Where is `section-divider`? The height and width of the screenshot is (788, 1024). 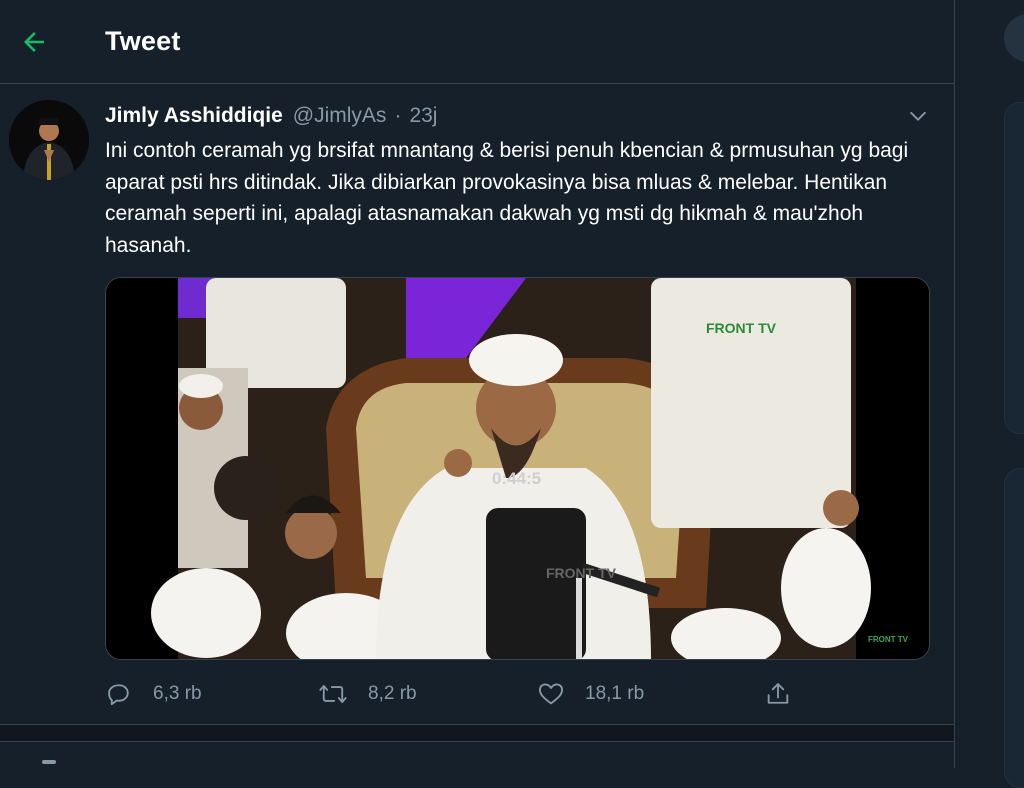 section-divider is located at coordinates (477, 733).